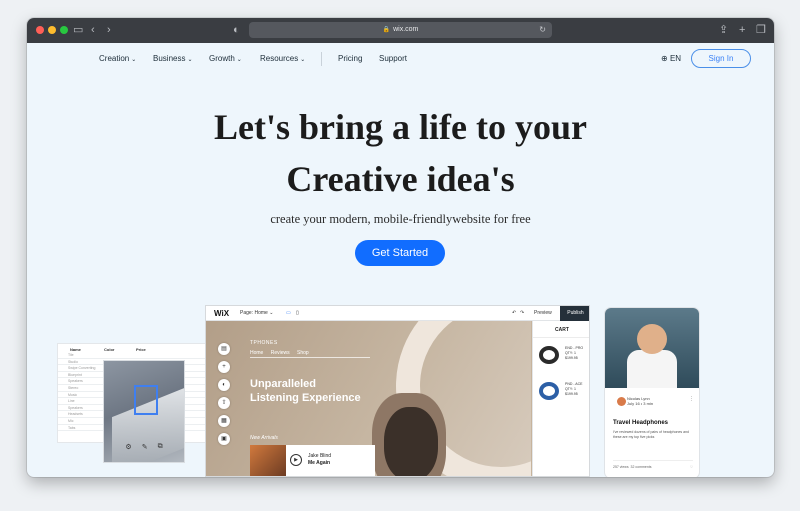 This screenshot has height=511, width=800. What do you see at coordinates (109, 349) in the screenshot?
I see `column-header: Color` at bounding box center [109, 349].